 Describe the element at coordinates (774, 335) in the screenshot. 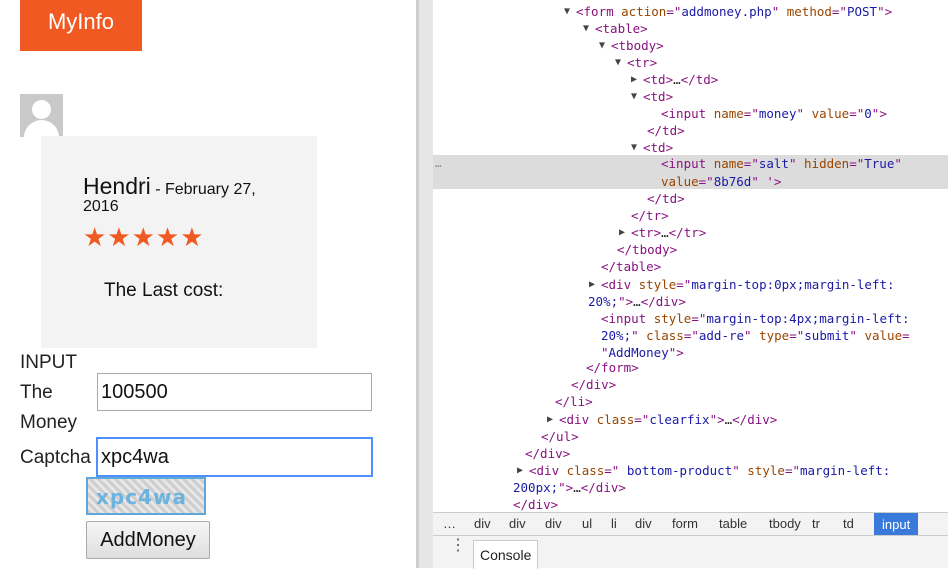

I see `attribute-name: type` at that location.